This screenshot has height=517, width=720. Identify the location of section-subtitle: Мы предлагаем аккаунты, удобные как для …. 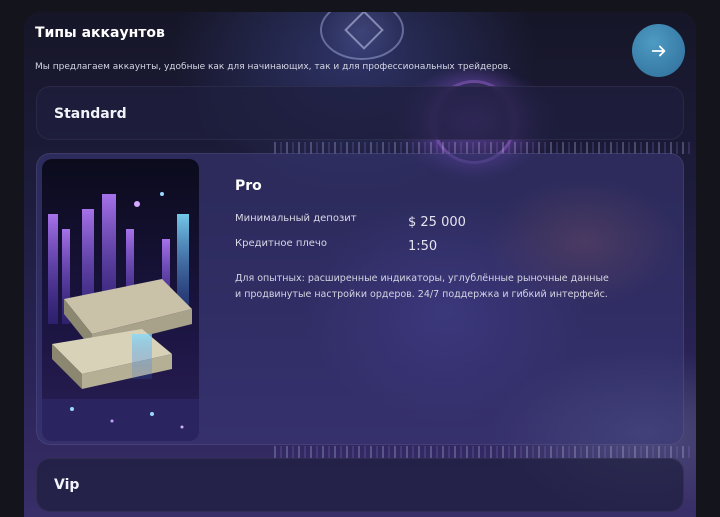
(273, 67).